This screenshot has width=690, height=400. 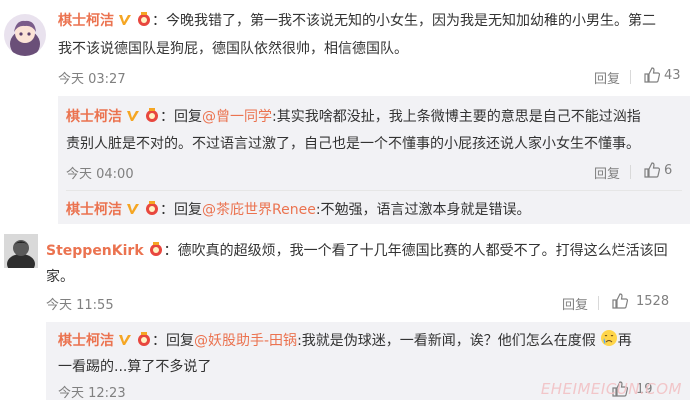 I want to click on timestamp: 今天 03:27, so click(x=92, y=79).